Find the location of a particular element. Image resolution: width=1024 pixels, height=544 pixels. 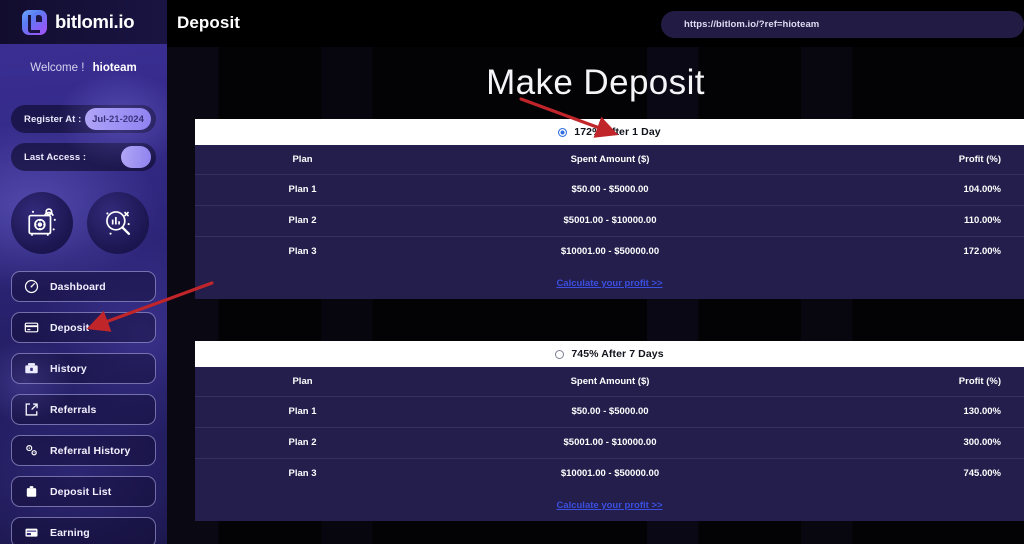

table-row: Plan 1 $50.00 - $5000.00 104.00% is located at coordinates (609, 190).